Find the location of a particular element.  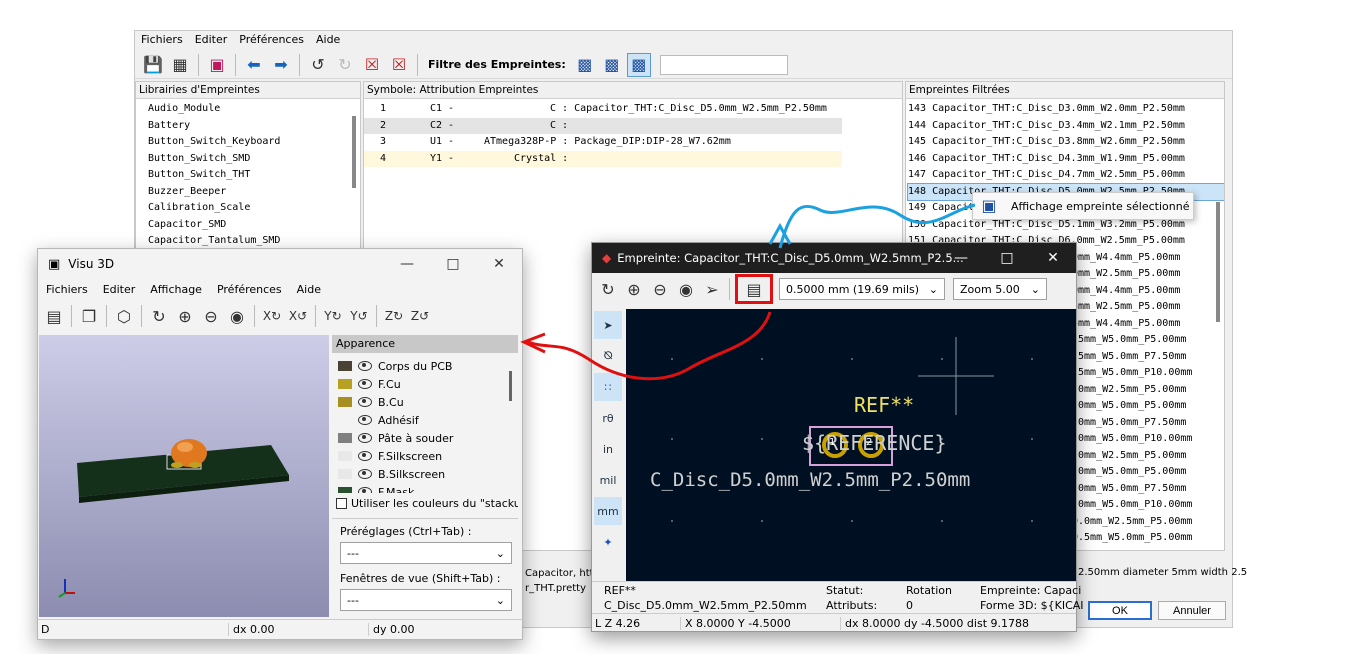

rotate-y-ccw-icon: Y↺ is located at coordinates (359, 316).